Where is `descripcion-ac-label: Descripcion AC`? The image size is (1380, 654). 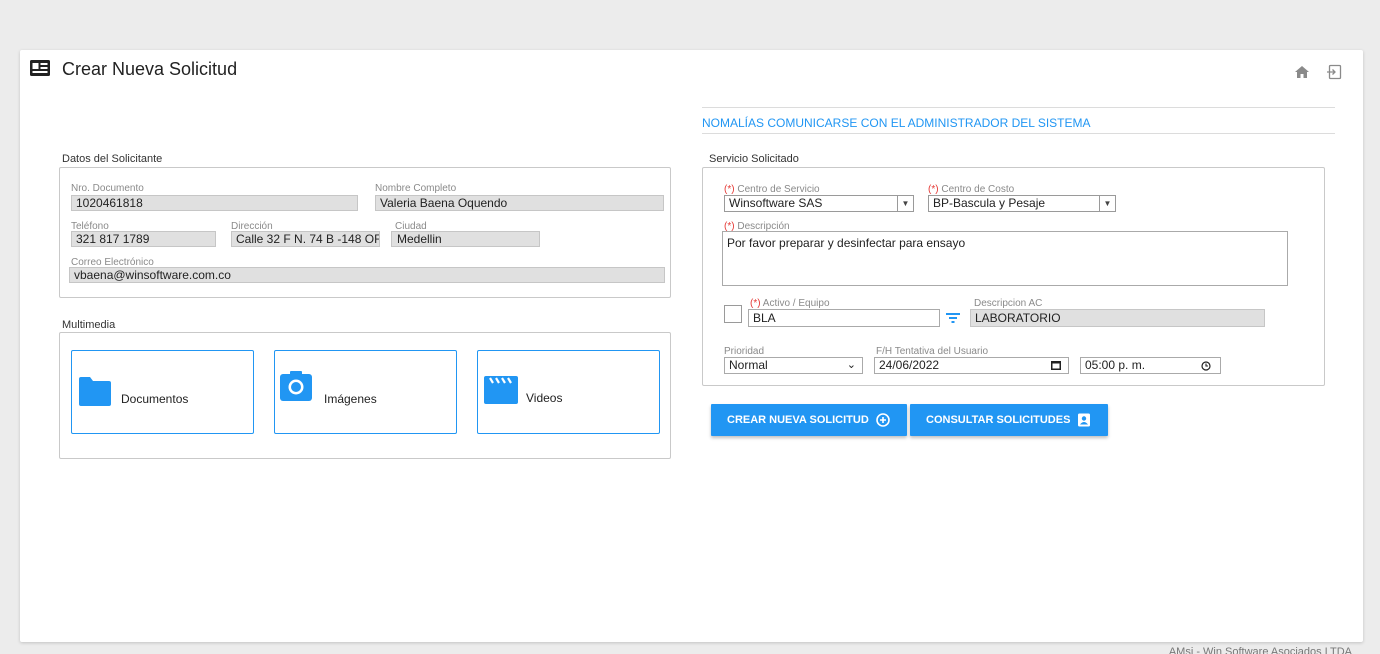 descripcion-ac-label: Descripcion AC is located at coordinates (1008, 303).